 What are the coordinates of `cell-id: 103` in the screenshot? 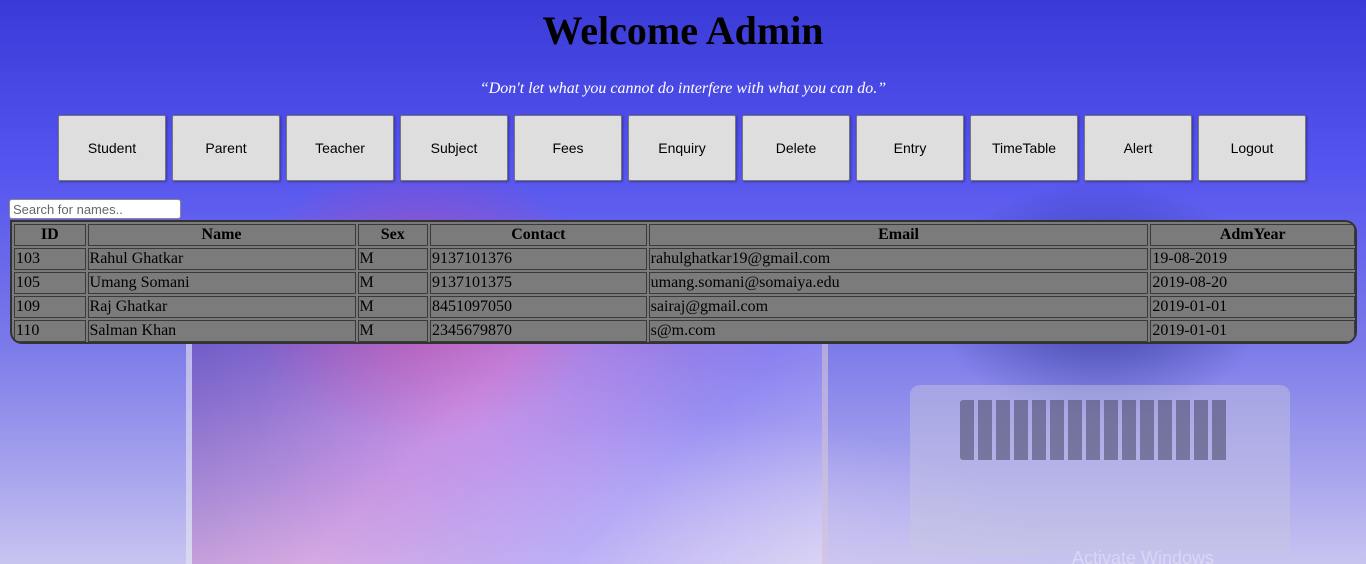 It's located at (50, 259).